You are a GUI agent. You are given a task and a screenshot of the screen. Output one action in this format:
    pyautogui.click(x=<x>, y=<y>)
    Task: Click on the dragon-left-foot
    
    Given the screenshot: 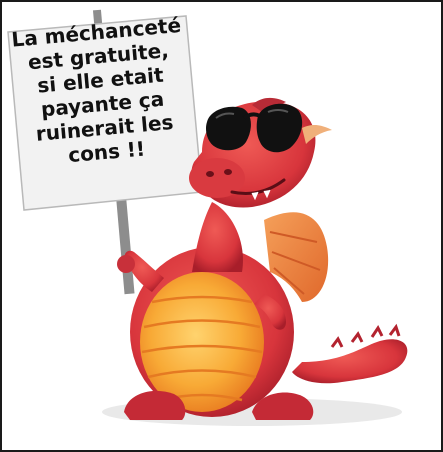 What is the action you would take?
    pyautogui.click(x=155, y=405)
    